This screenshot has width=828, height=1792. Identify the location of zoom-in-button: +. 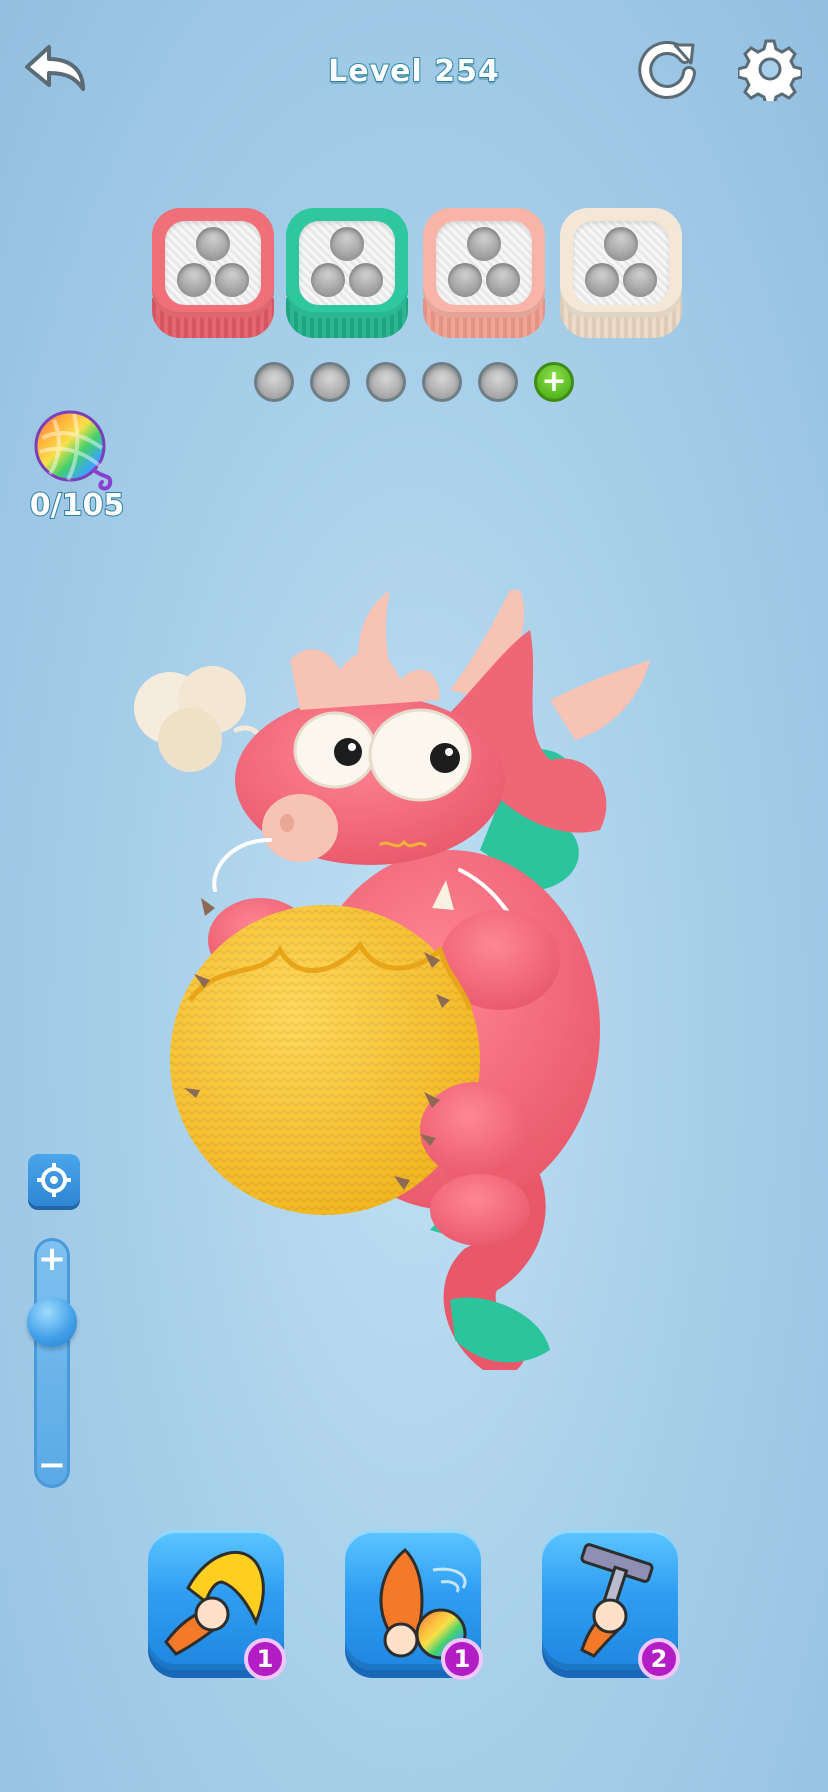
(52, 1259).